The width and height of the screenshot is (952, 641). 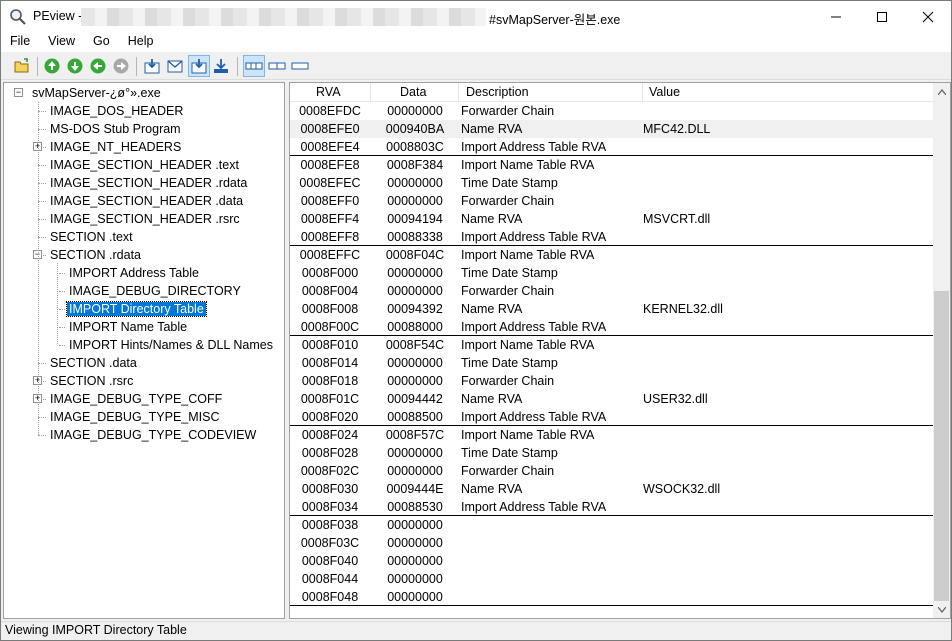 What do you see at coordinates (941, 446) in the screenshot?
I see `scroll-thumb` at bounding box center [941, 446].